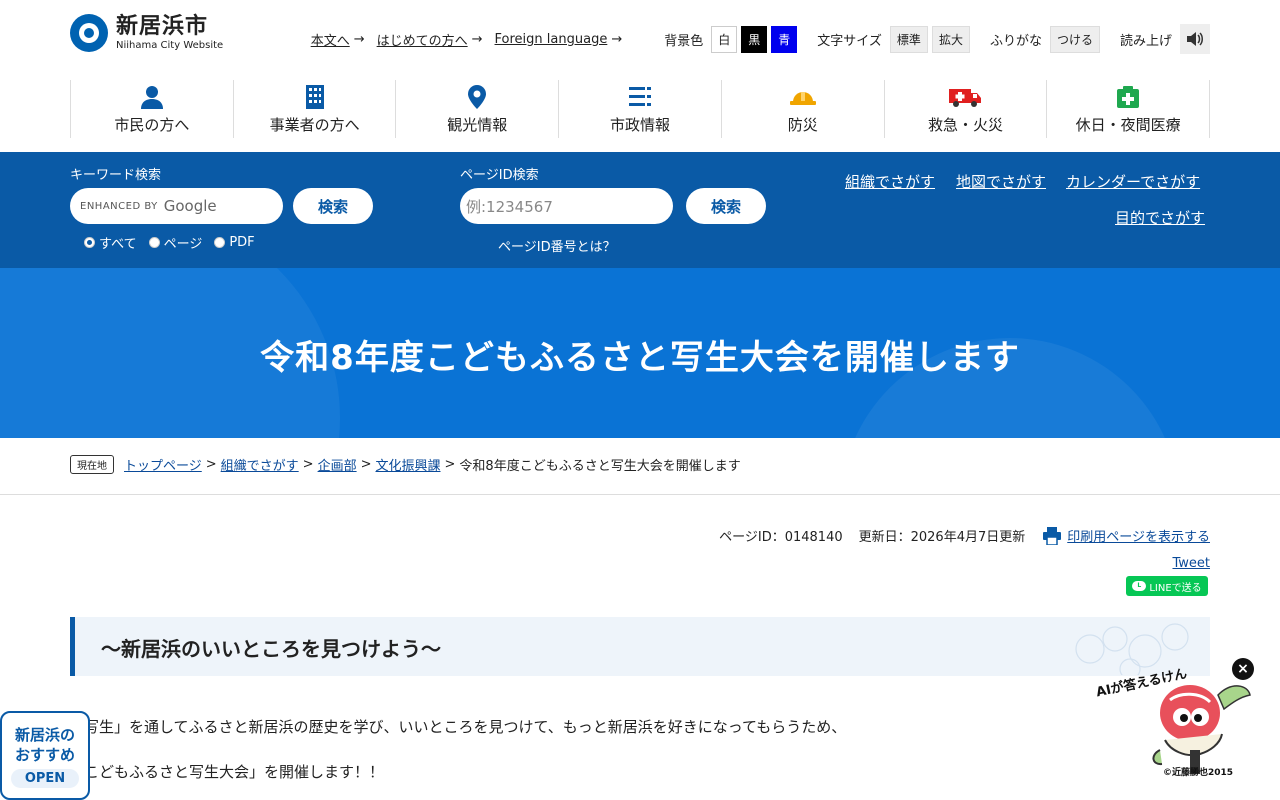 This screenshot has height=800, width=1280. I want to click on gnav-label: 市政情報, so click(640, 124).